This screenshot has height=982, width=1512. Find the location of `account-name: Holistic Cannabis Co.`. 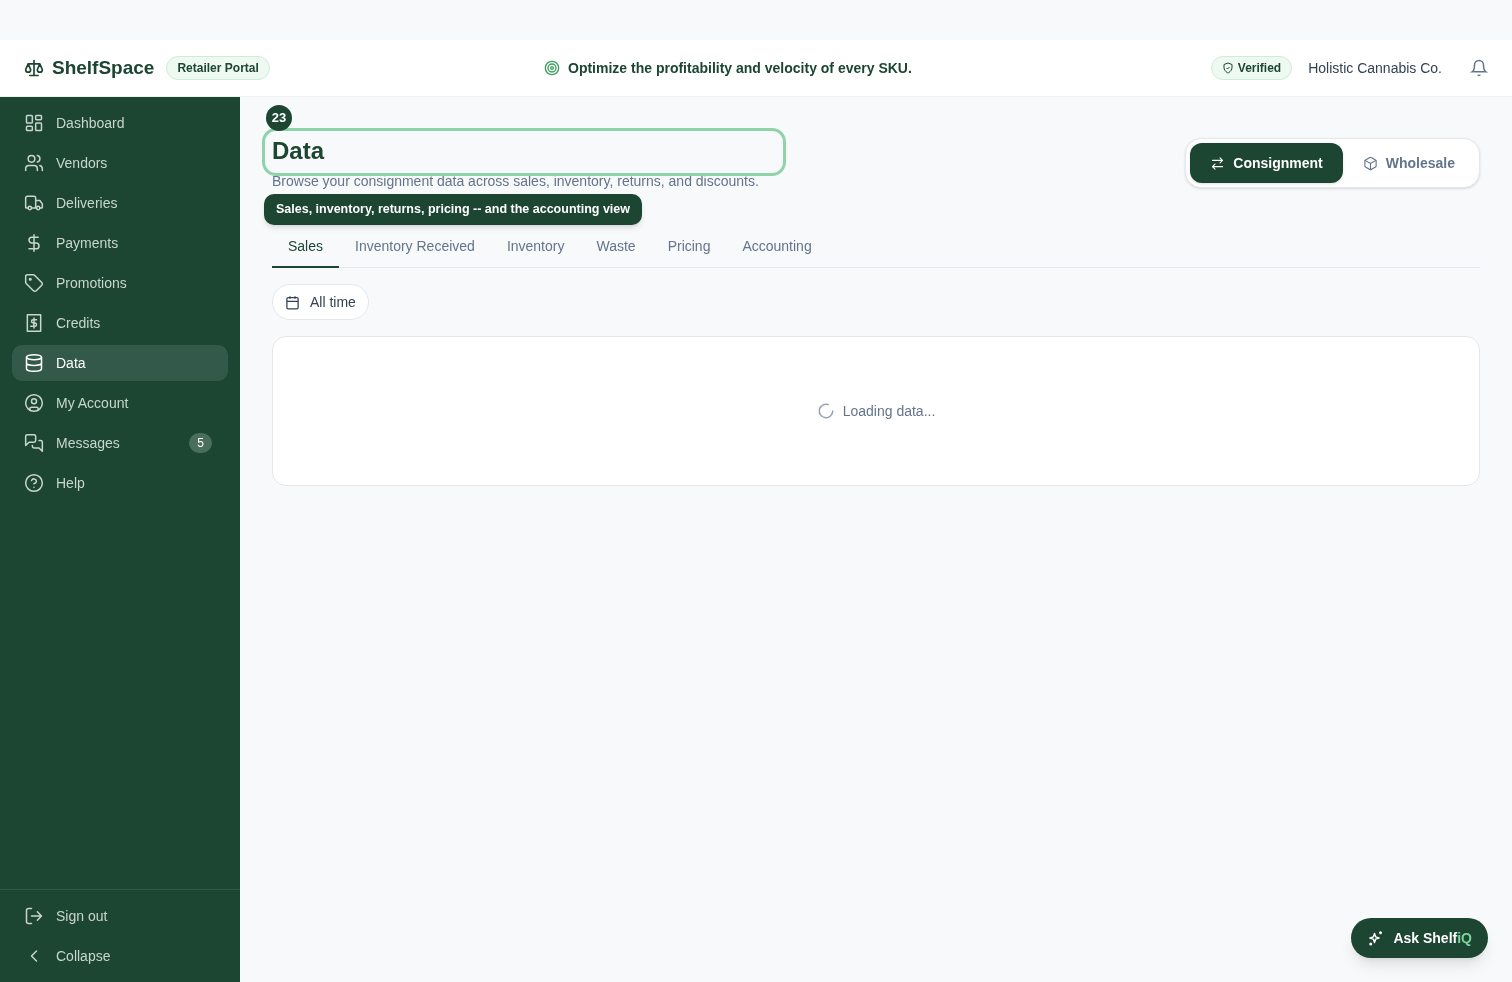

account-name: Holistic Cannabis Co. is located at coordinates (1375, 68).